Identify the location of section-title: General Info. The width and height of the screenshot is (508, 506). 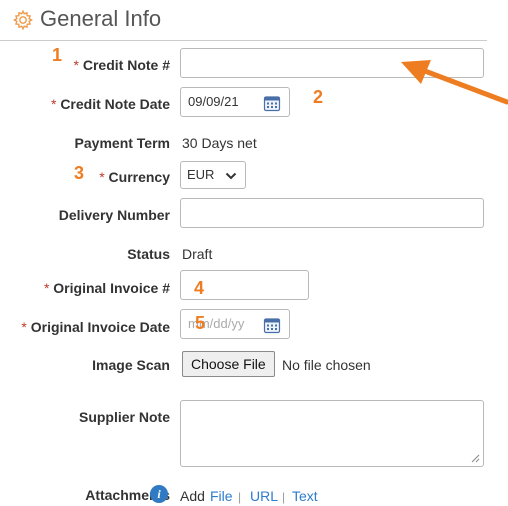
(101, 18).